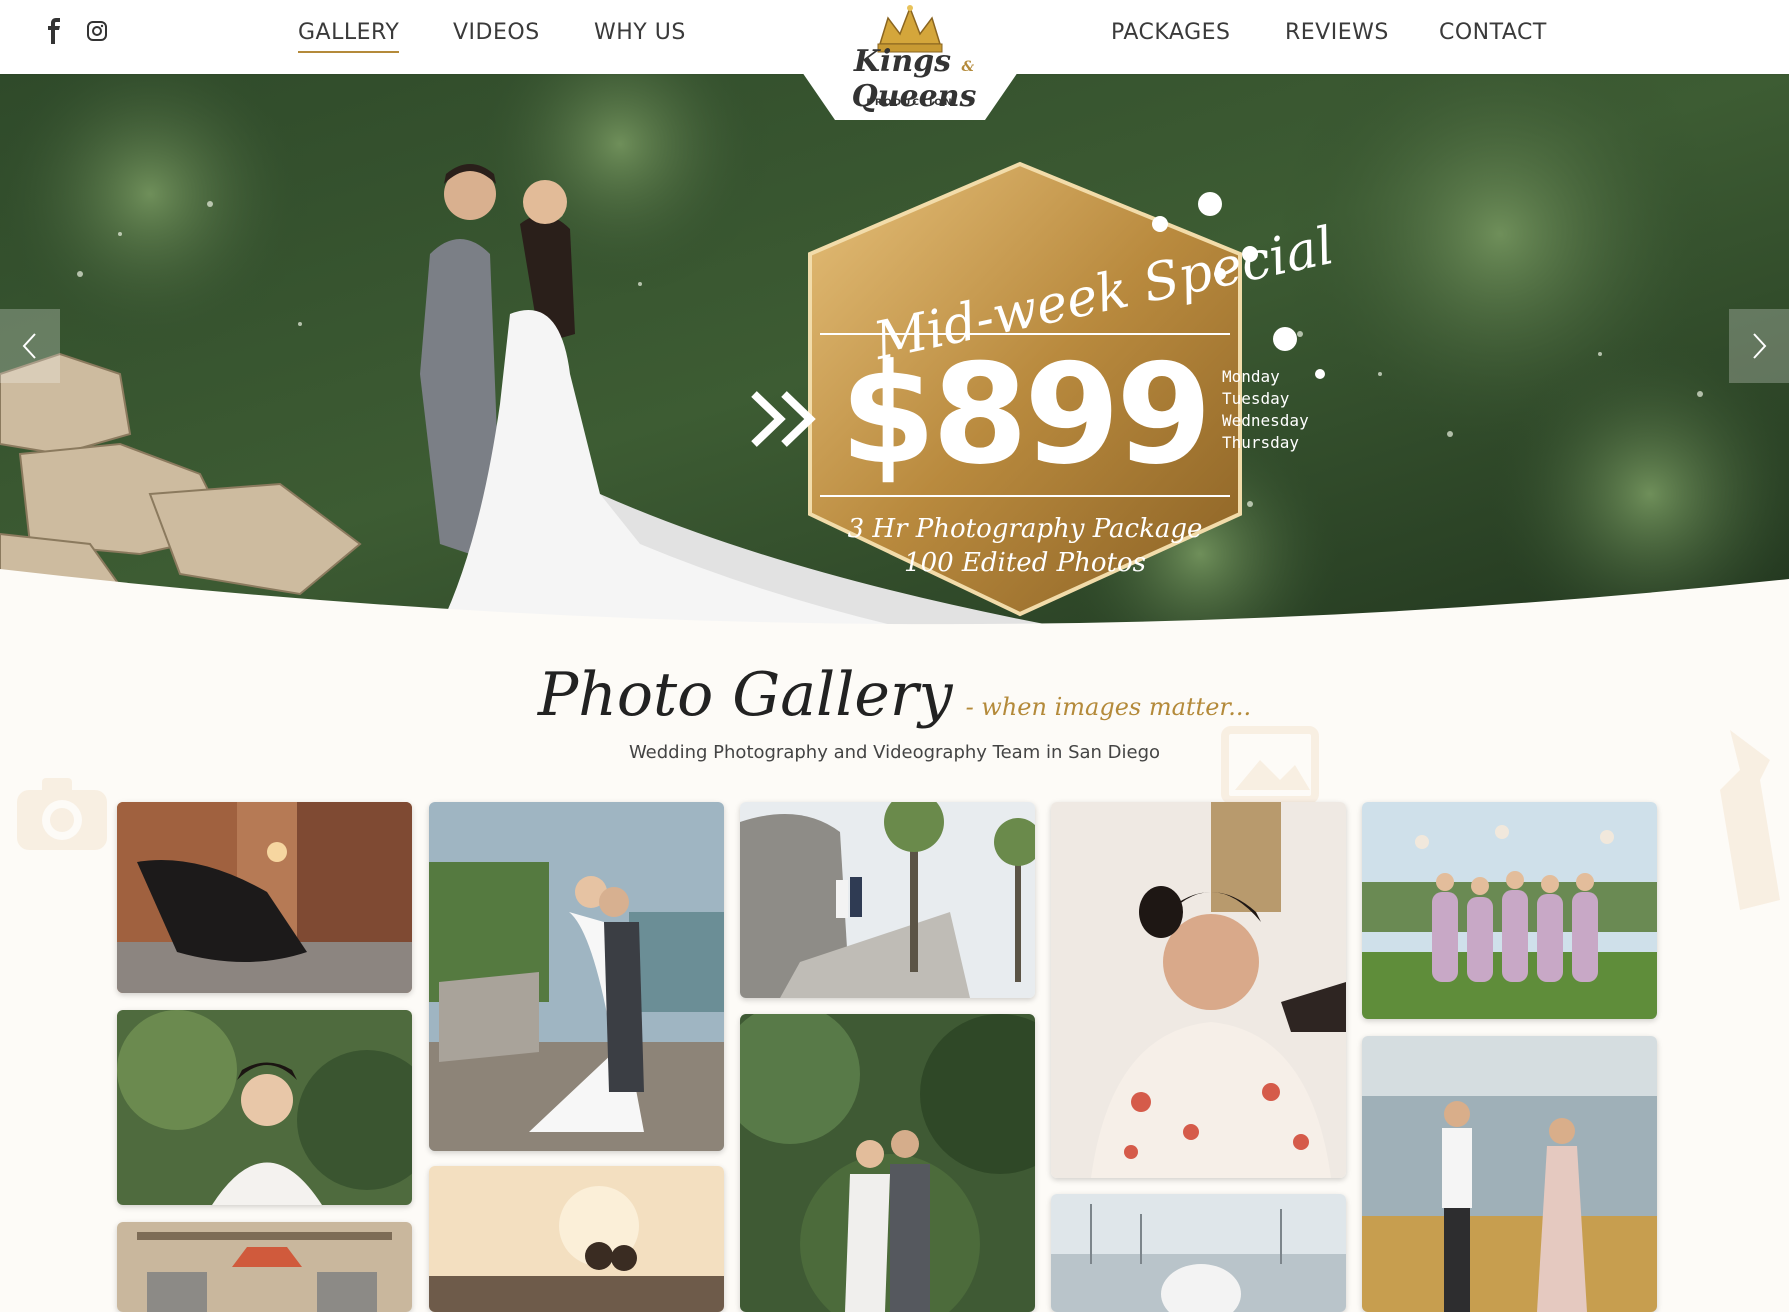  Describe the element at coordinates (96, 31) in the screenshot. I see `instagram-icon` at that location.